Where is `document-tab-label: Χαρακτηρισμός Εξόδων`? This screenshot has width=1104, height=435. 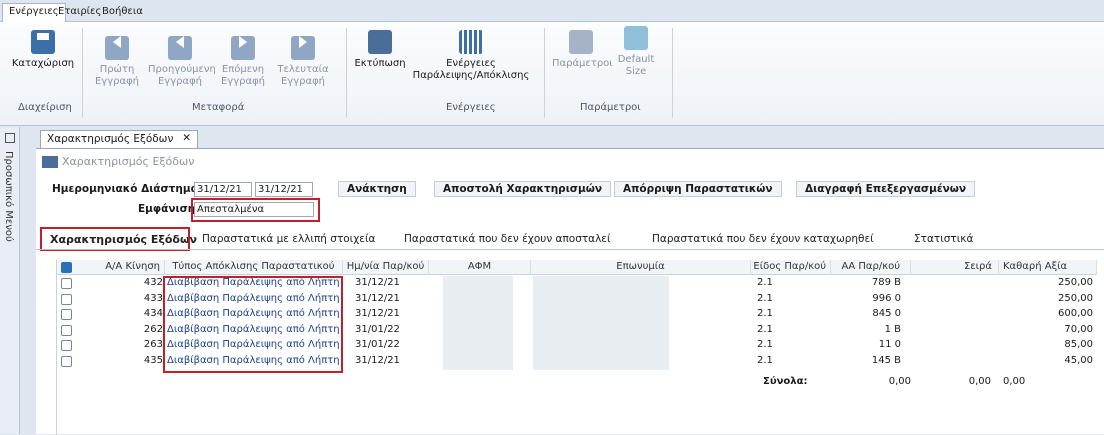 document-tab-label: Χαρακτηρισμός Εξόδων is located at coordinates (110, 139).